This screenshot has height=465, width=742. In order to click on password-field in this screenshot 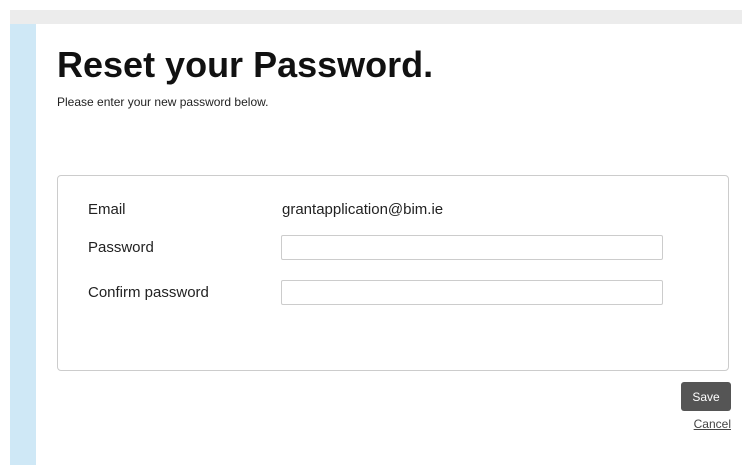, I will do `click(472, 247)`.